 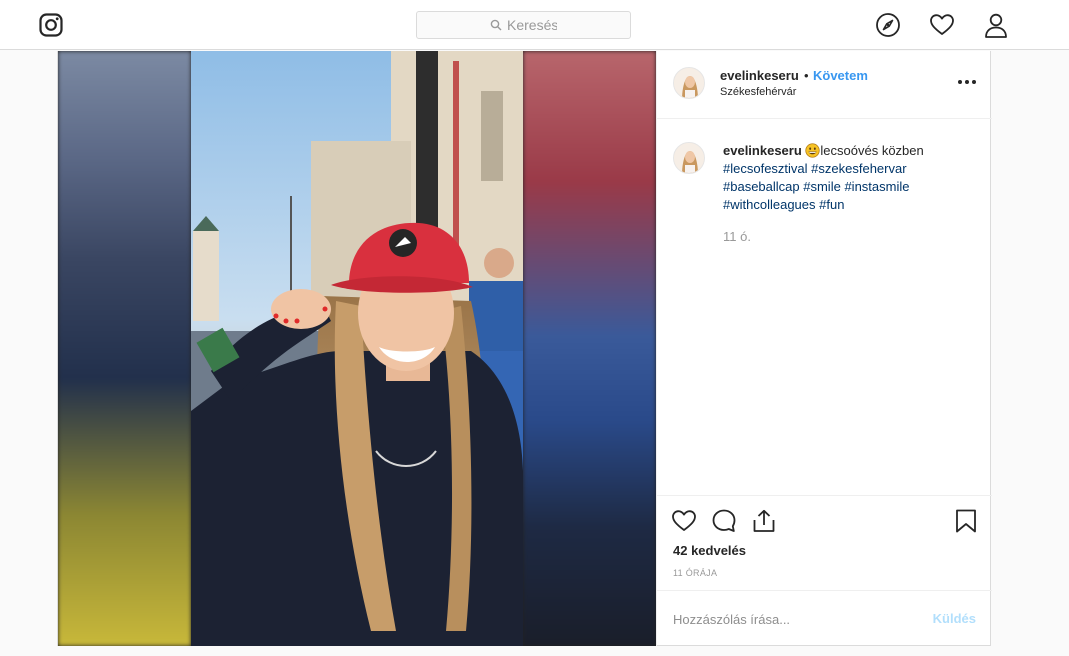 What do you see at coordinates (737, 236) in the screenshot?
I see `caption-timestamp: 11 ó.` at bounding box center [737, 236].